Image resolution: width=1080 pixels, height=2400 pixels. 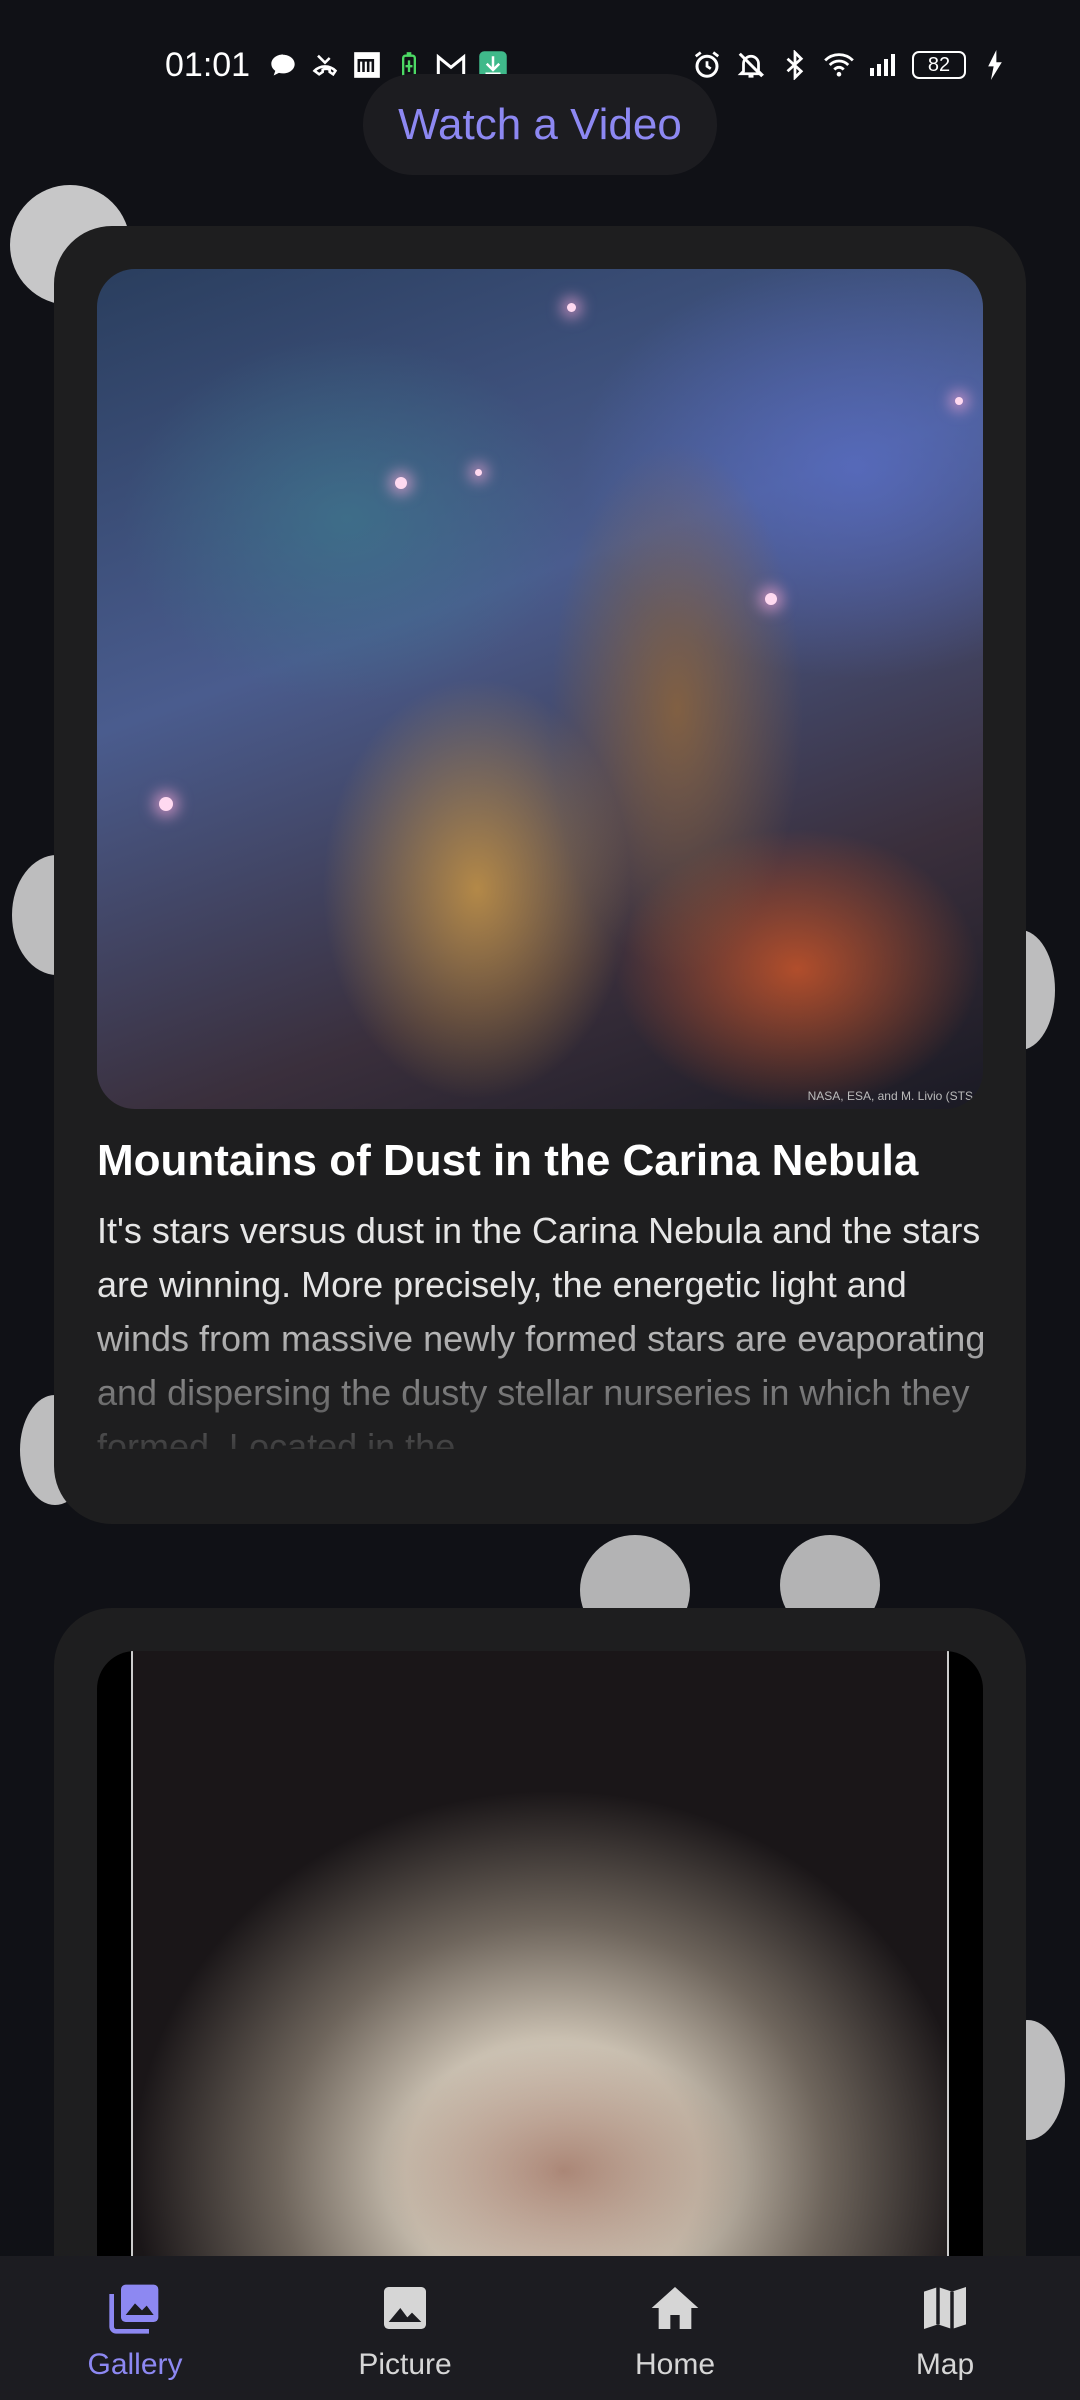 What do you see at coordinates (135, 2308) in the screenshot?
I see `gallery-icon` at bounding box center [135, 2308].